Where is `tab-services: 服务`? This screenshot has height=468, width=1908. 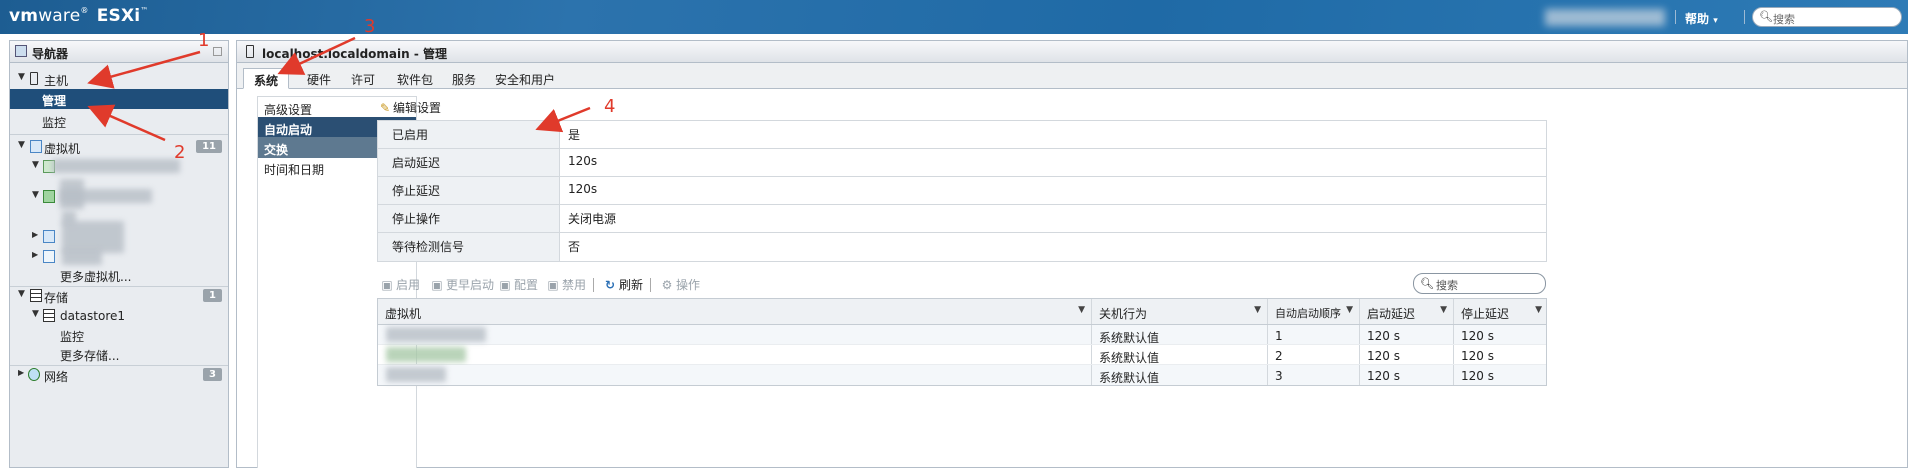
tab-services: 服务 is located at coordinates (464, 78).